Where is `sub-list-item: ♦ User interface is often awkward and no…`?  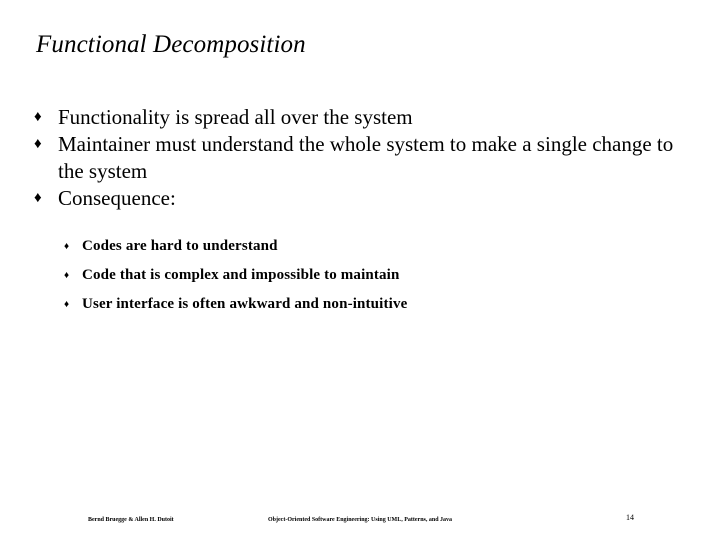
sub-list-item: ♦ User interface is often awkward and no… is located at coordinates (364, 304).